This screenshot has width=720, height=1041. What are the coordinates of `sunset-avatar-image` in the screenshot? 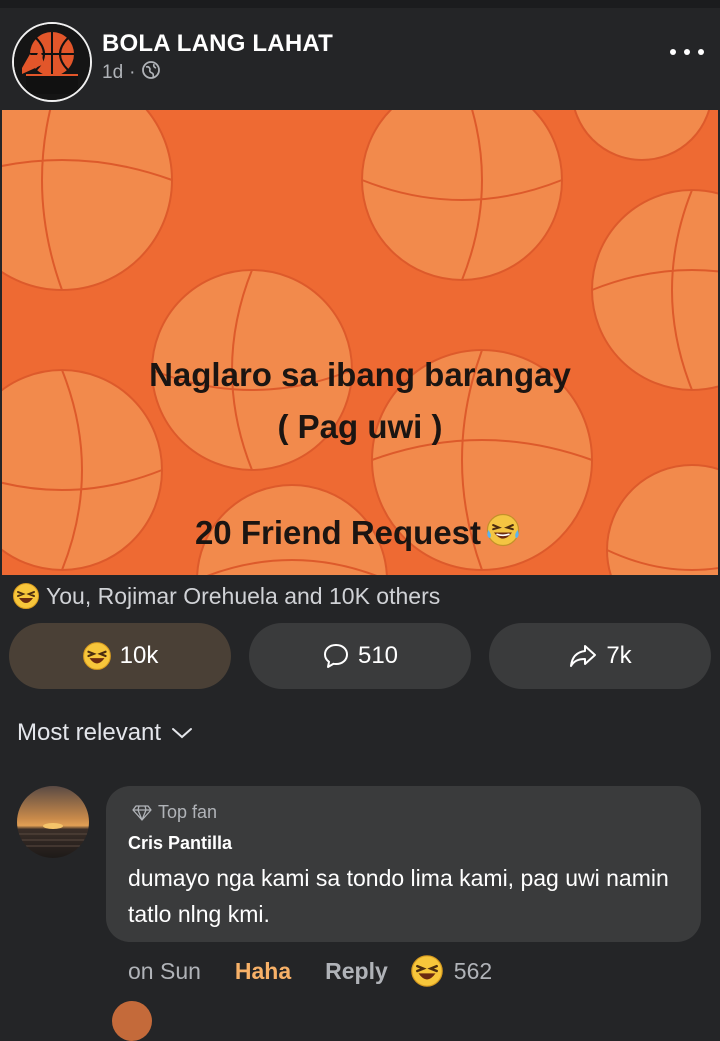 It's located at (53, 822).